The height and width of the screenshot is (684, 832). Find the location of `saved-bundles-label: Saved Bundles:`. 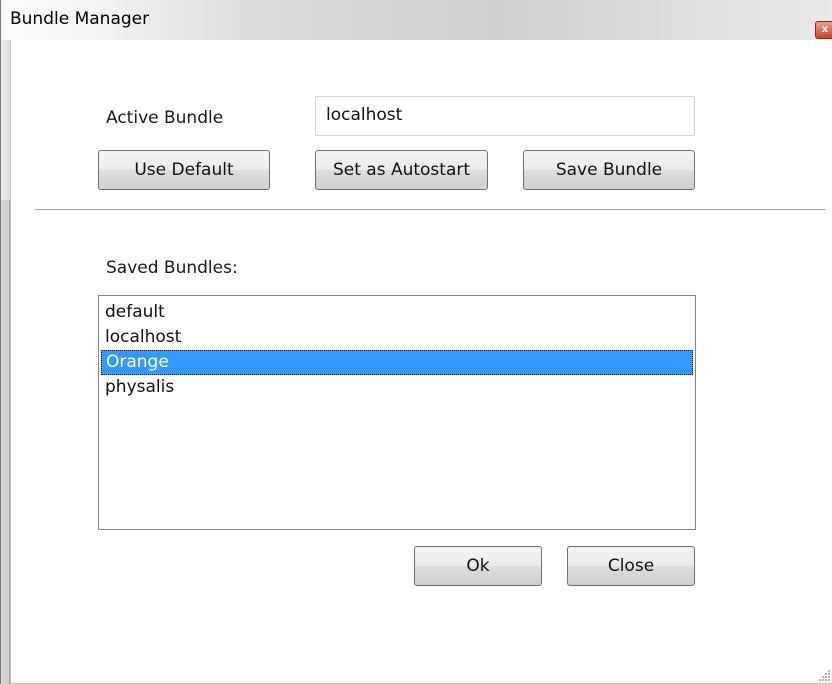

saved-bundles-label: Saved Bundles: is located at coordinates (172, 268).